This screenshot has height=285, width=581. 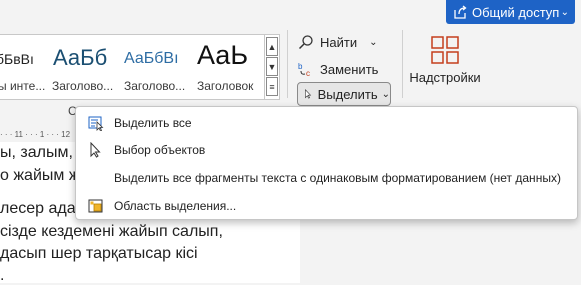 I want to click on selection-pane-icon, so click(x=95, y=206).